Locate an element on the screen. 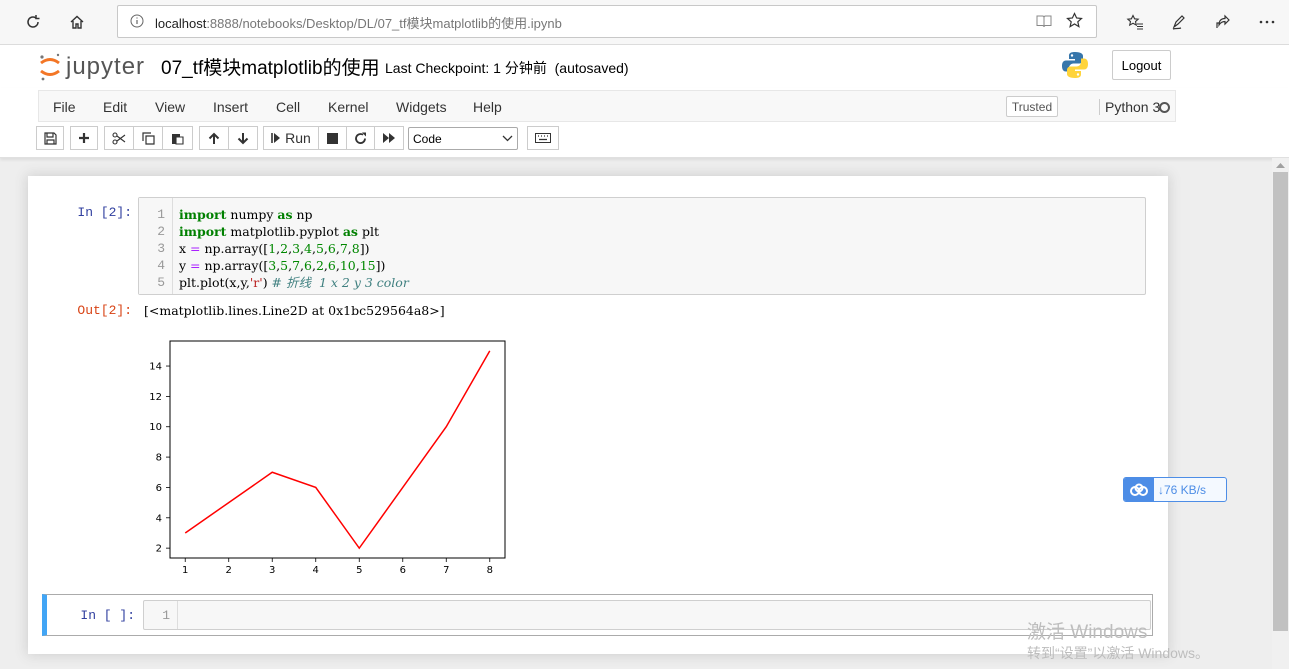 The width and height of the screenshot is (1289, 669). menu-edit: Edit is located at coordinates (115, 107).